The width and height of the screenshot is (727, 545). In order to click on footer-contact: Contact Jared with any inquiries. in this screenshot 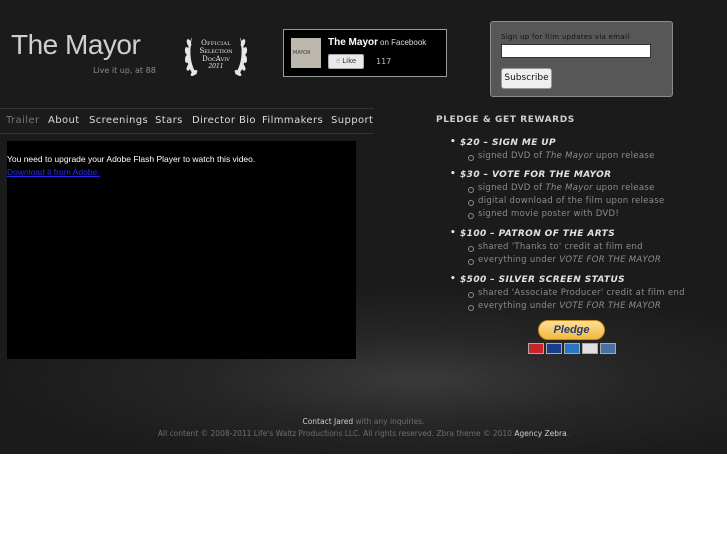, I will do `click(363, 421)`.